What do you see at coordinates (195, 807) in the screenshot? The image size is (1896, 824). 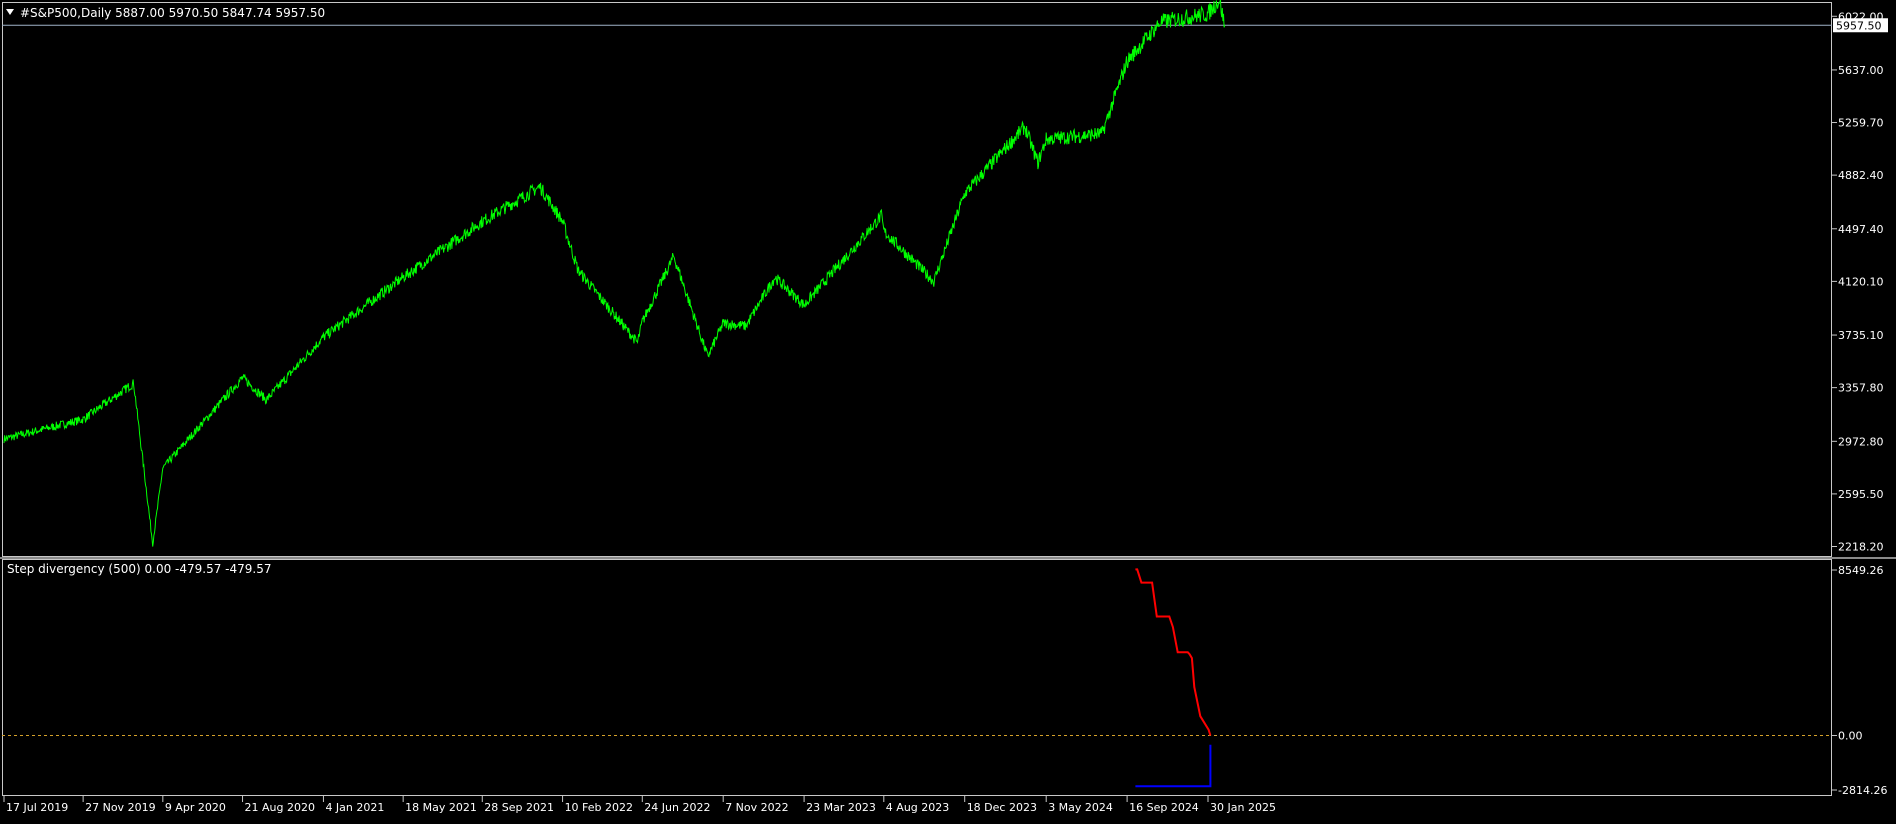 I see `time-tick-label: 9 Apr 2020` at bounding box center [195, 807].